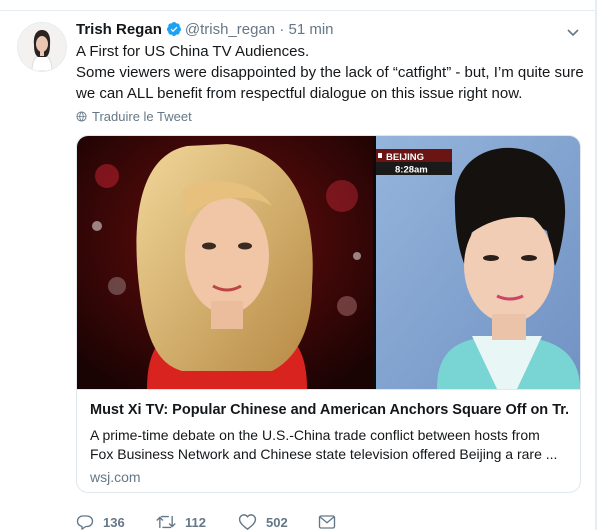 Image resolution: width=597 pixels, height=532 pixels. I want to click on retweet-button: 112, so click(197, 522).